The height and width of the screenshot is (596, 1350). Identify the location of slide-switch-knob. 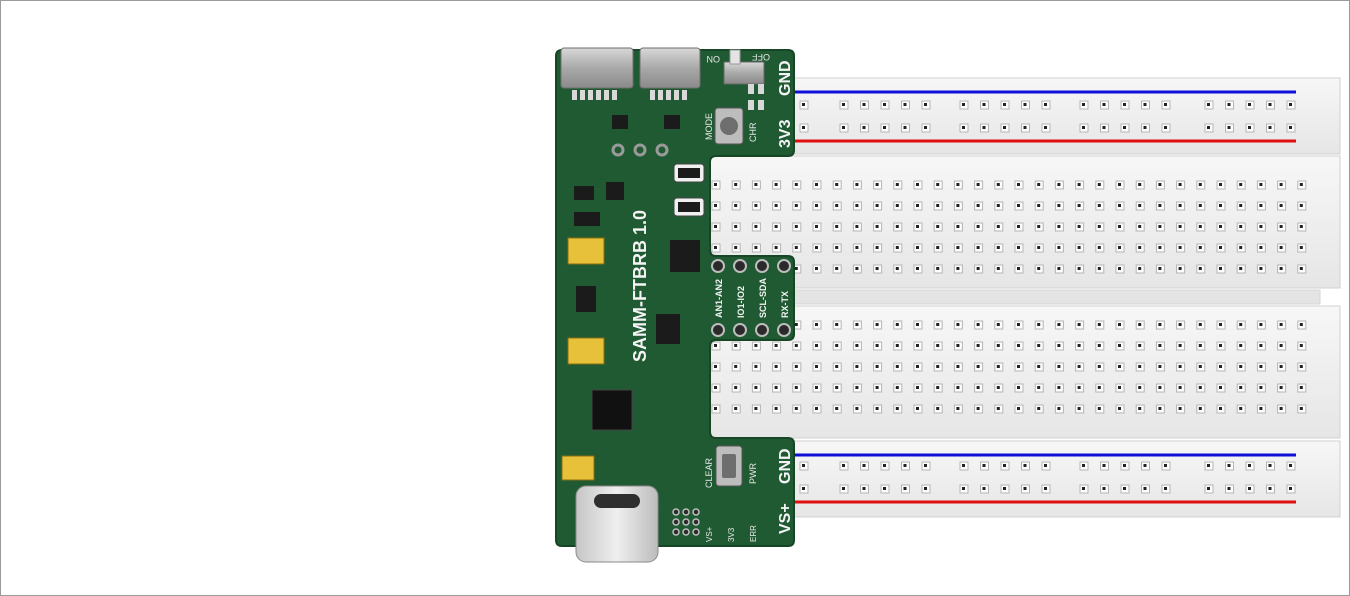
(735, 57).